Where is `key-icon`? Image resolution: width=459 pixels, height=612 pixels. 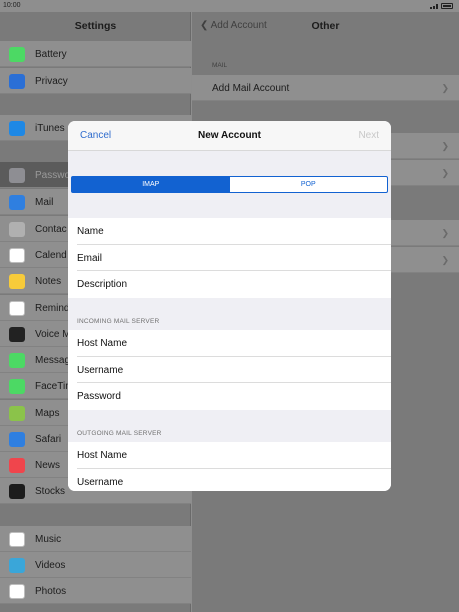 key-icon is located at coordinates (17, 175).